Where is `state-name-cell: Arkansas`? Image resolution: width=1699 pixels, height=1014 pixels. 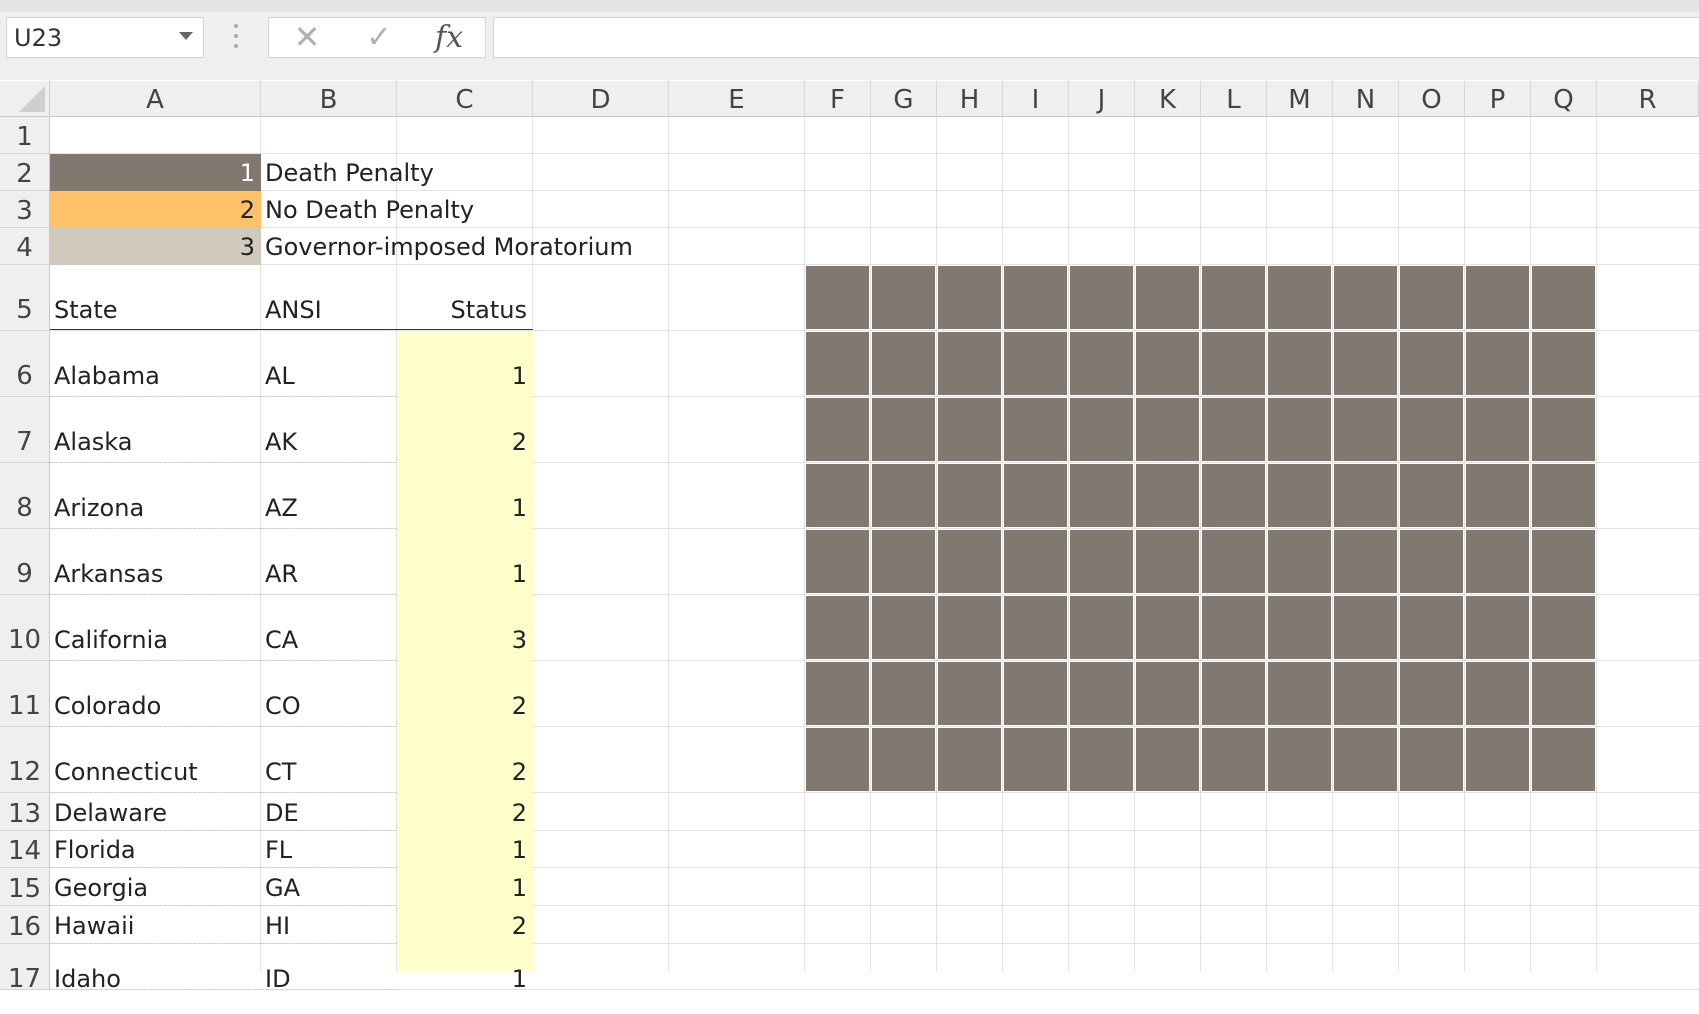 state-name-cell: Arkansas is located at coordinates (155, 562).